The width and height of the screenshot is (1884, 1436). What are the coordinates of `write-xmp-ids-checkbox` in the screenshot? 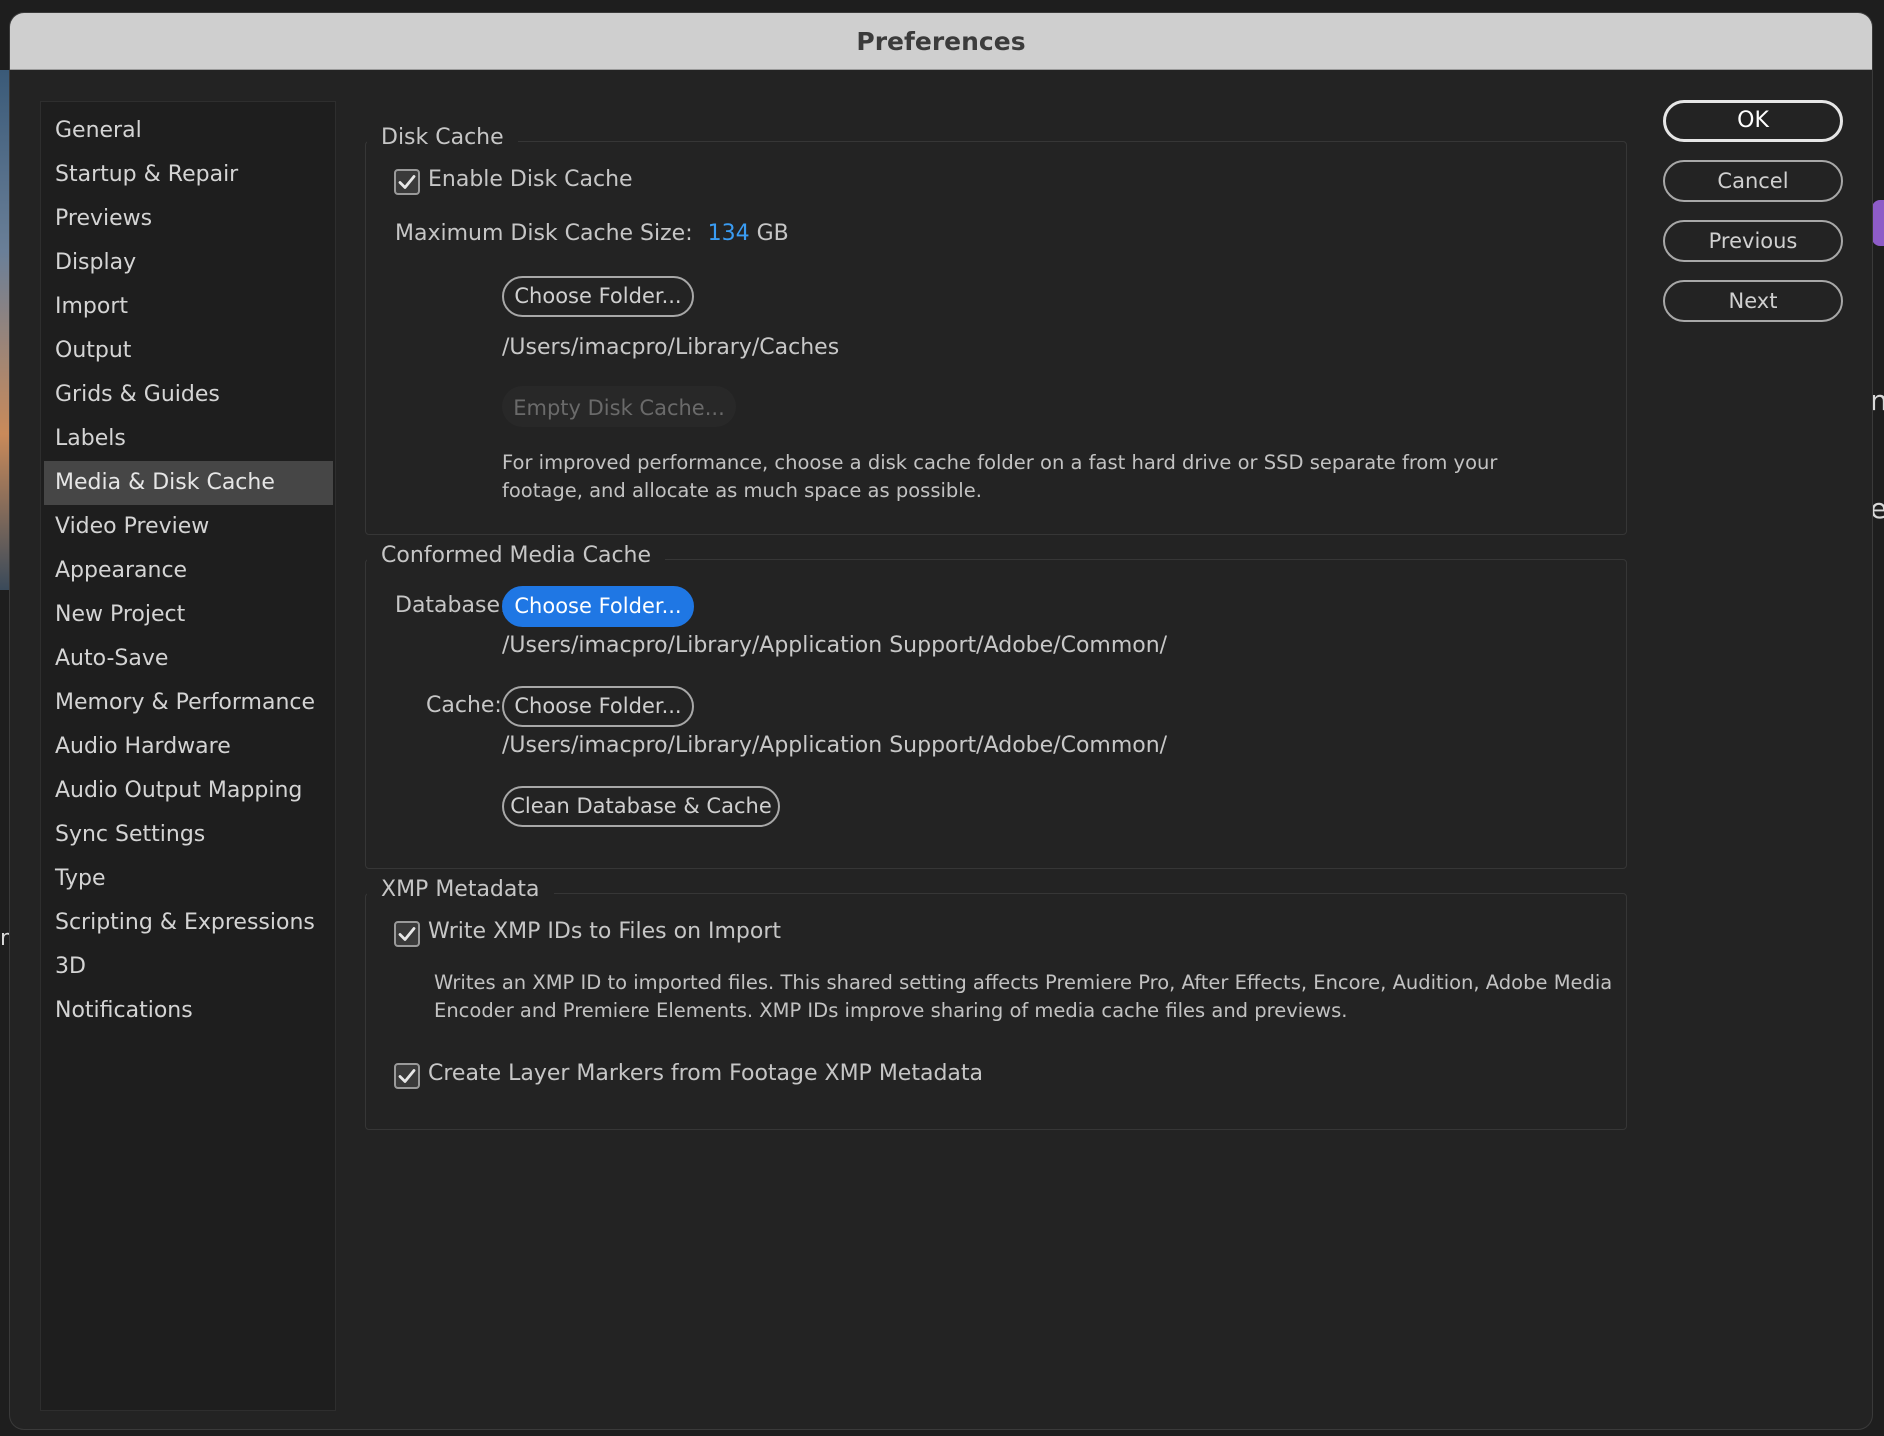 It's located at (407, 934).